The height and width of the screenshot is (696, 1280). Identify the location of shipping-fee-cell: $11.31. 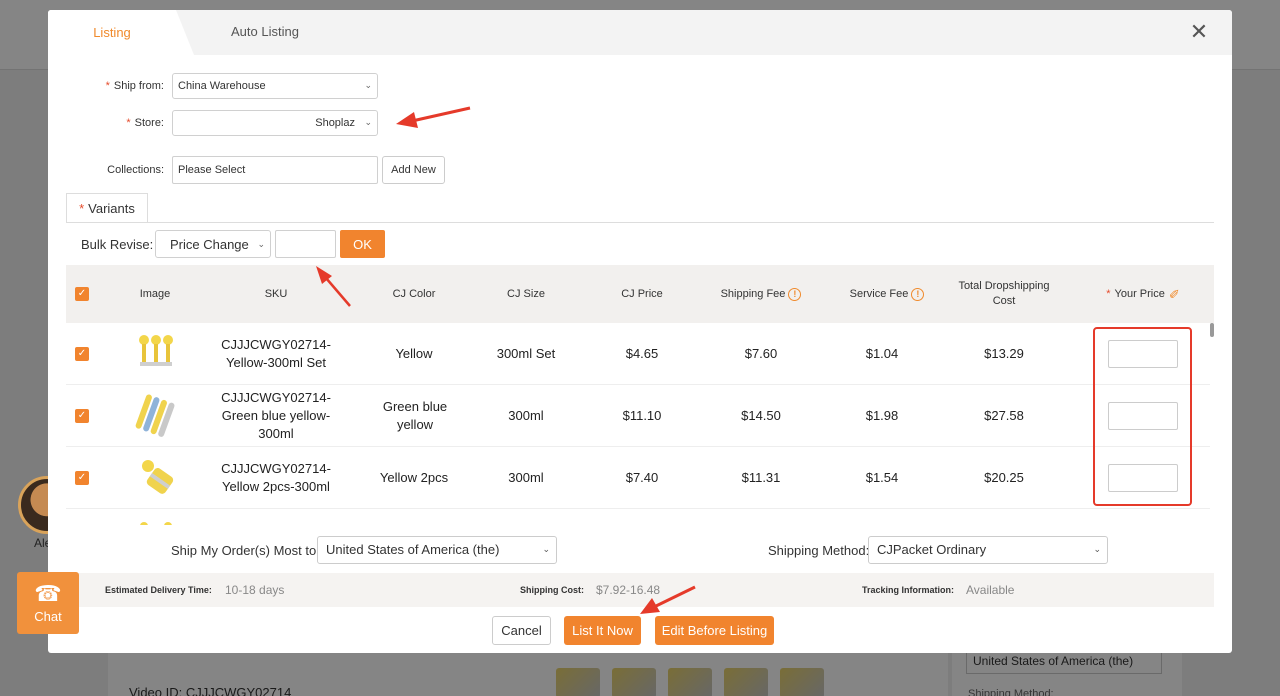
(761, 477).